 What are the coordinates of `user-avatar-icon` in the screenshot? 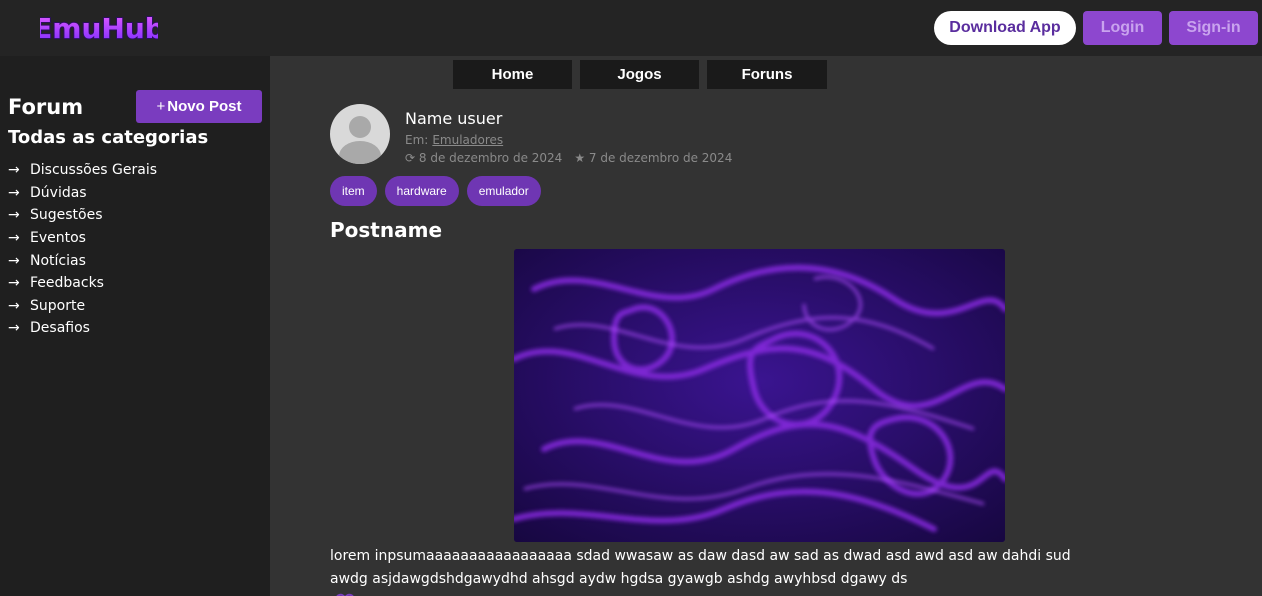 It's located at (360, 140).